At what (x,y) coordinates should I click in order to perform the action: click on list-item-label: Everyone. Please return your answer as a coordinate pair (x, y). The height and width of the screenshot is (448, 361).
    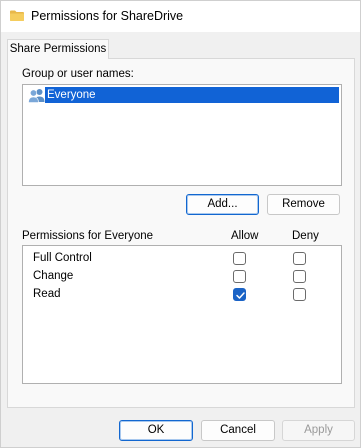
    Looking at the image, I should click on (192, 95).